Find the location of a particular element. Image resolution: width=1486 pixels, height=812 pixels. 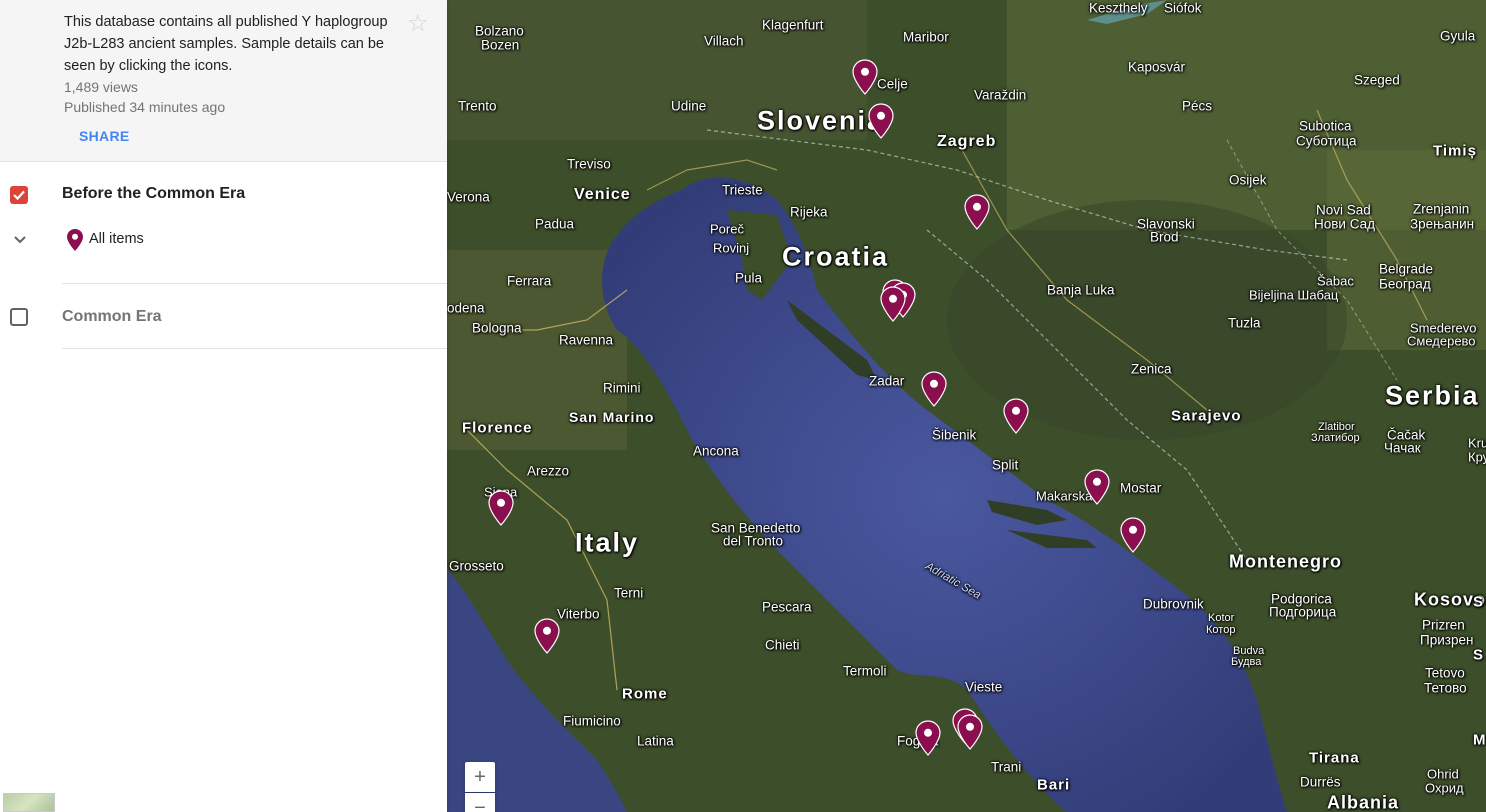

city-label: Subotica is located at coordinates (1325, 126).